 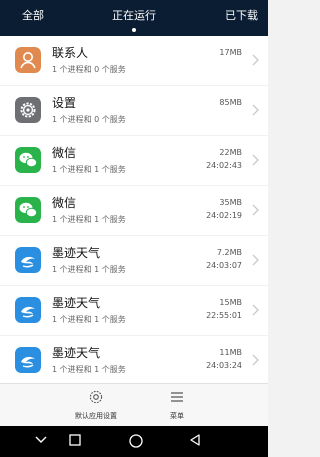 I want to click on menu-icon, so click(x=177, y=397).